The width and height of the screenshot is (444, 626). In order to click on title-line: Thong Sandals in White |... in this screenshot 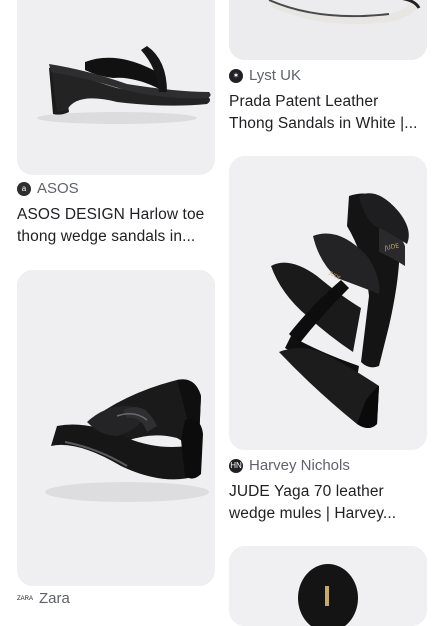, I will do `click(323, 123)`.